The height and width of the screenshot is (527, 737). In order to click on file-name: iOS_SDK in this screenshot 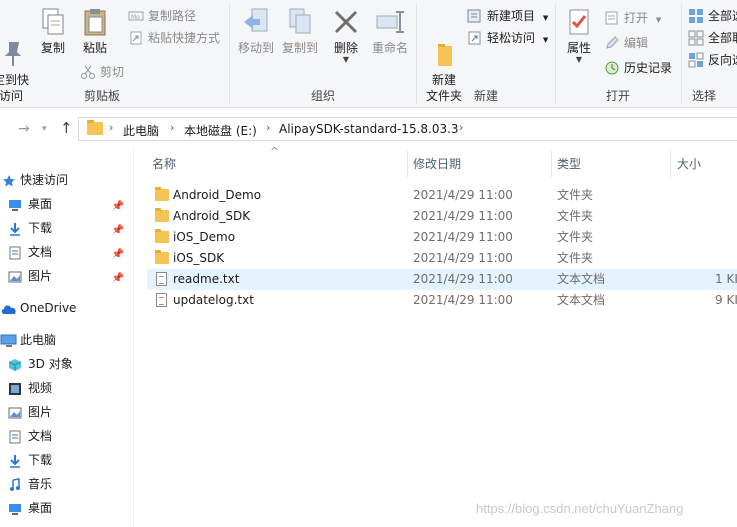, I will do `click(199, 258)`.